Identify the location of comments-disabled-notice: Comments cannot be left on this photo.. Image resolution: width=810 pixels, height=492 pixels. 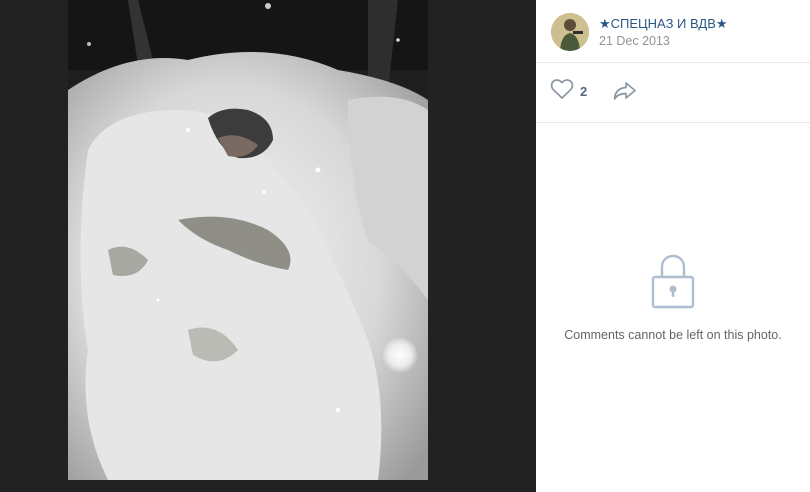
(673, 296).